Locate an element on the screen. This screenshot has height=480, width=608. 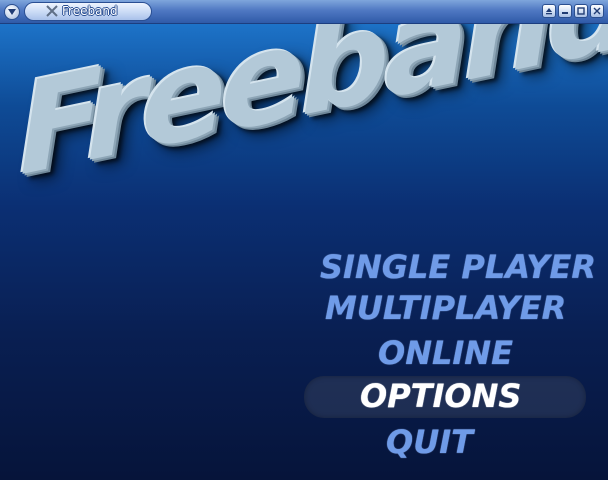
close-icon is located at coordinates (597, 11).